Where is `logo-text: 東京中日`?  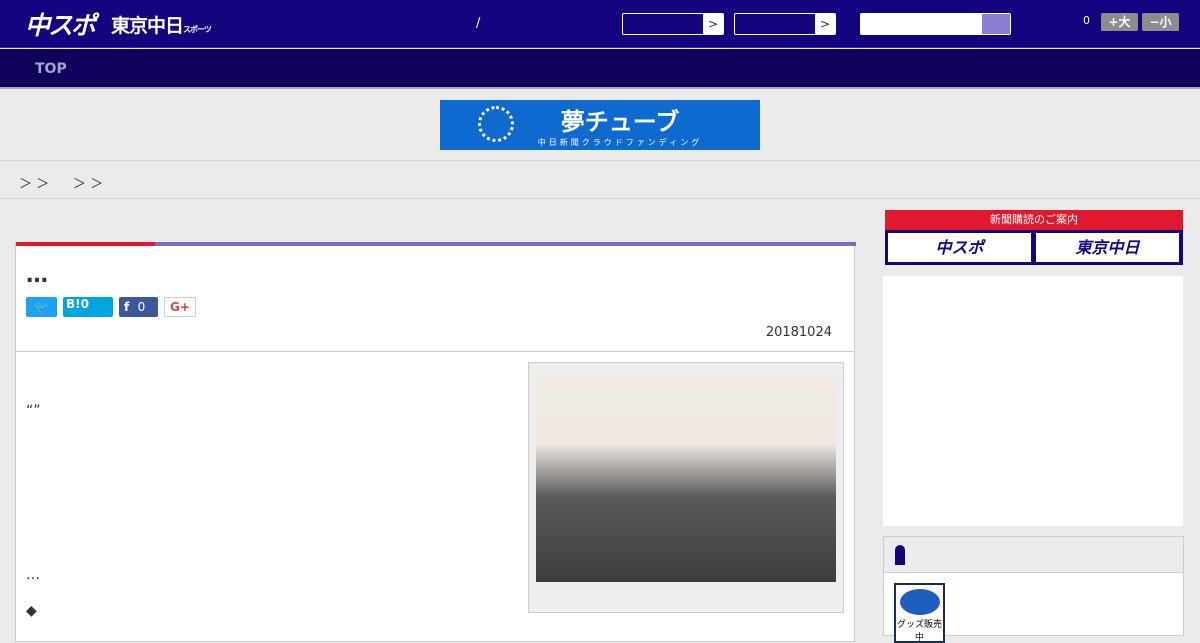
logo-text: 東京中日 is located at coordinates (147, 26).